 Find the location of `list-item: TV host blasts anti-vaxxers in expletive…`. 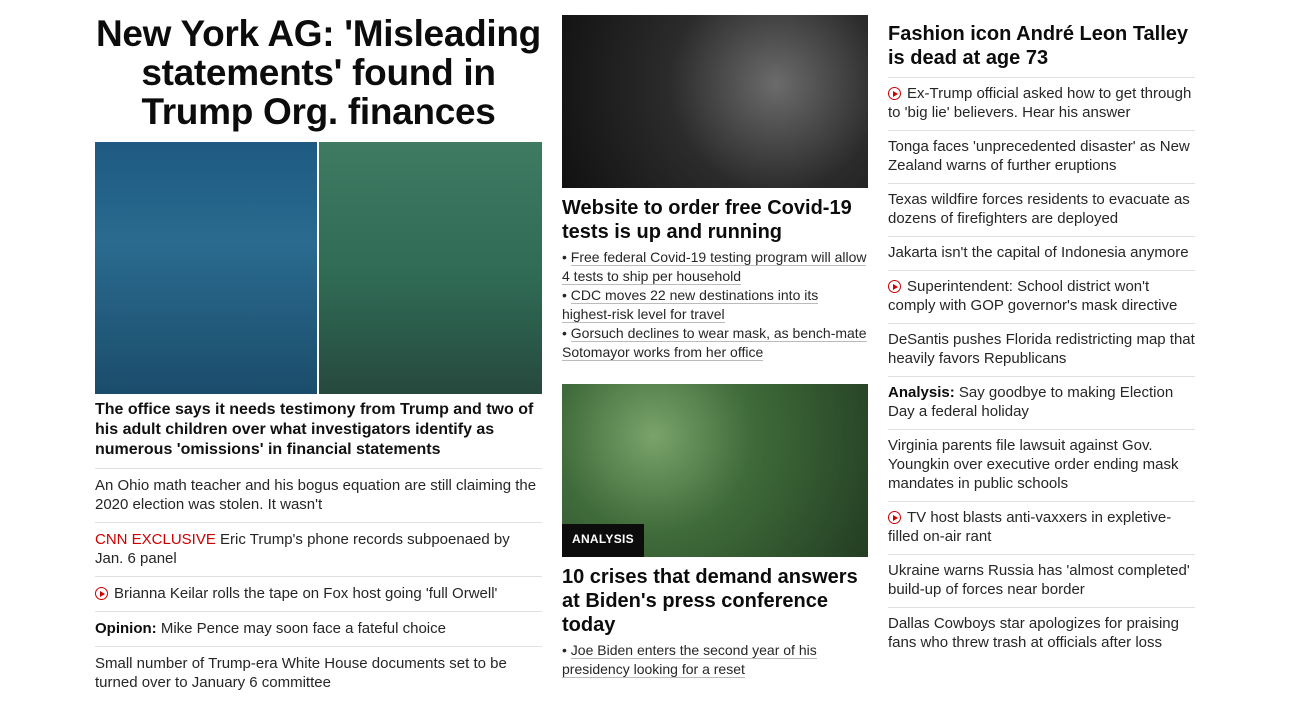

list-item: TV host blasts anti-vaxxers in expletive… is located at coordinates (1041, 527).